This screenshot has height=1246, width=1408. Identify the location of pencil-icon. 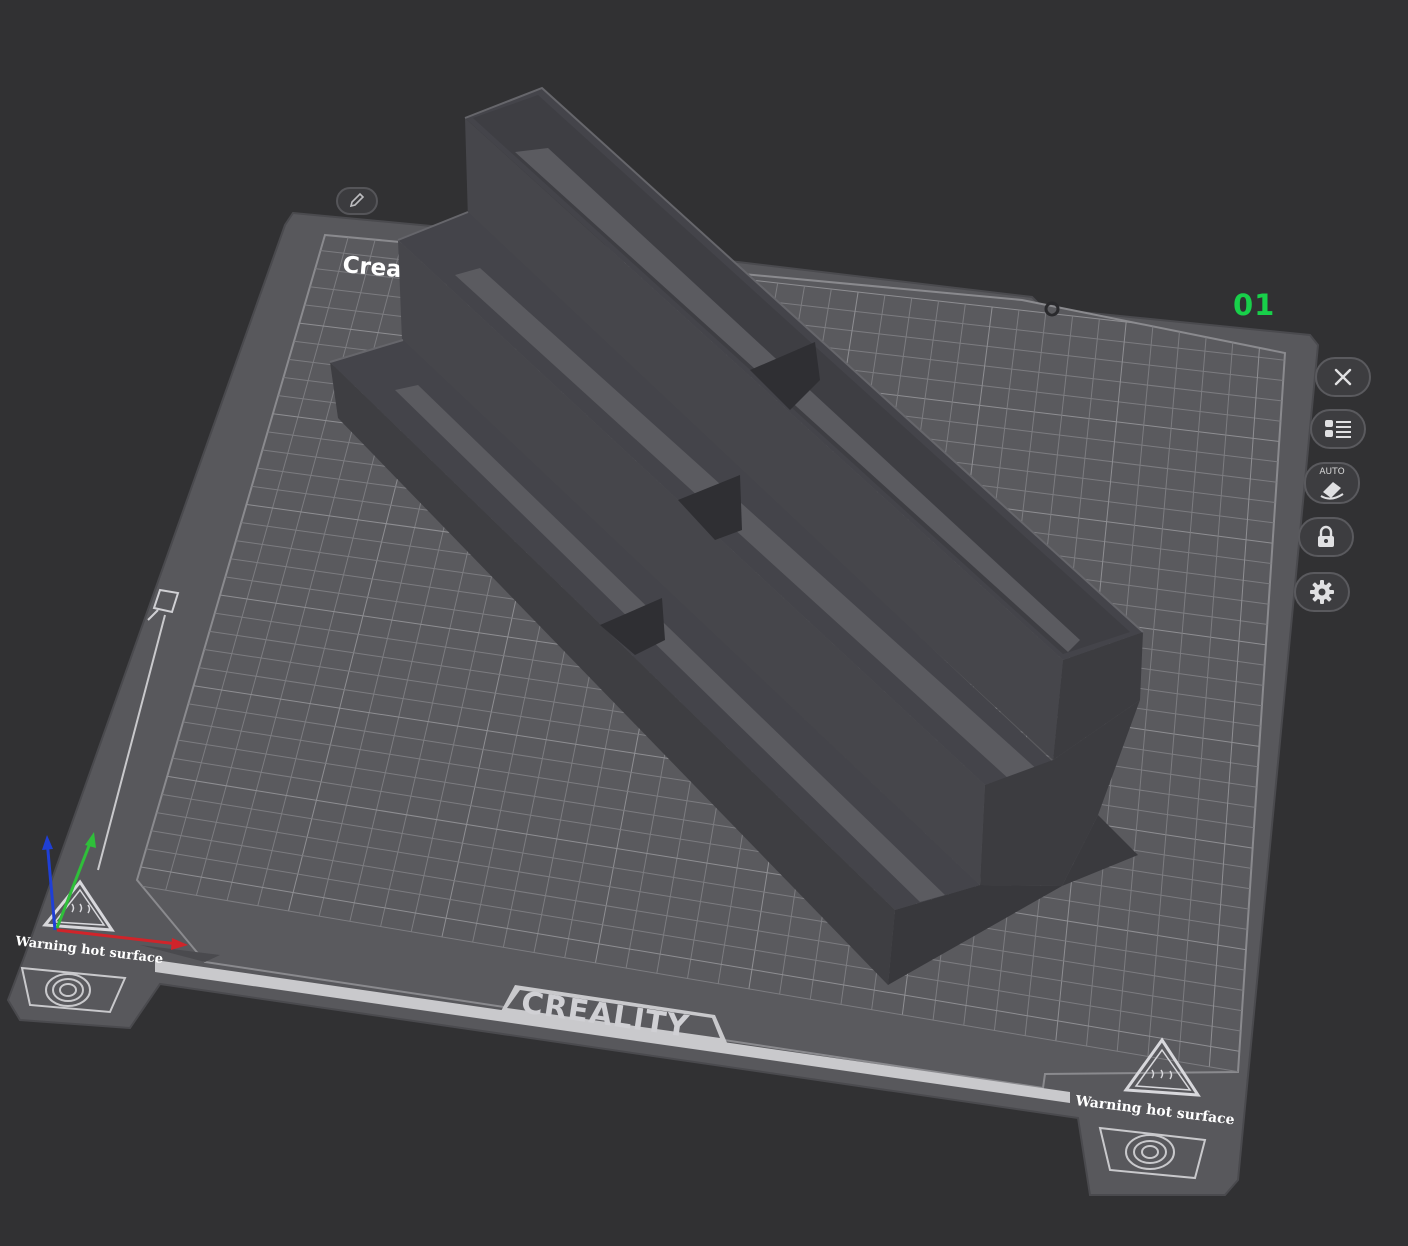
(357, 200).